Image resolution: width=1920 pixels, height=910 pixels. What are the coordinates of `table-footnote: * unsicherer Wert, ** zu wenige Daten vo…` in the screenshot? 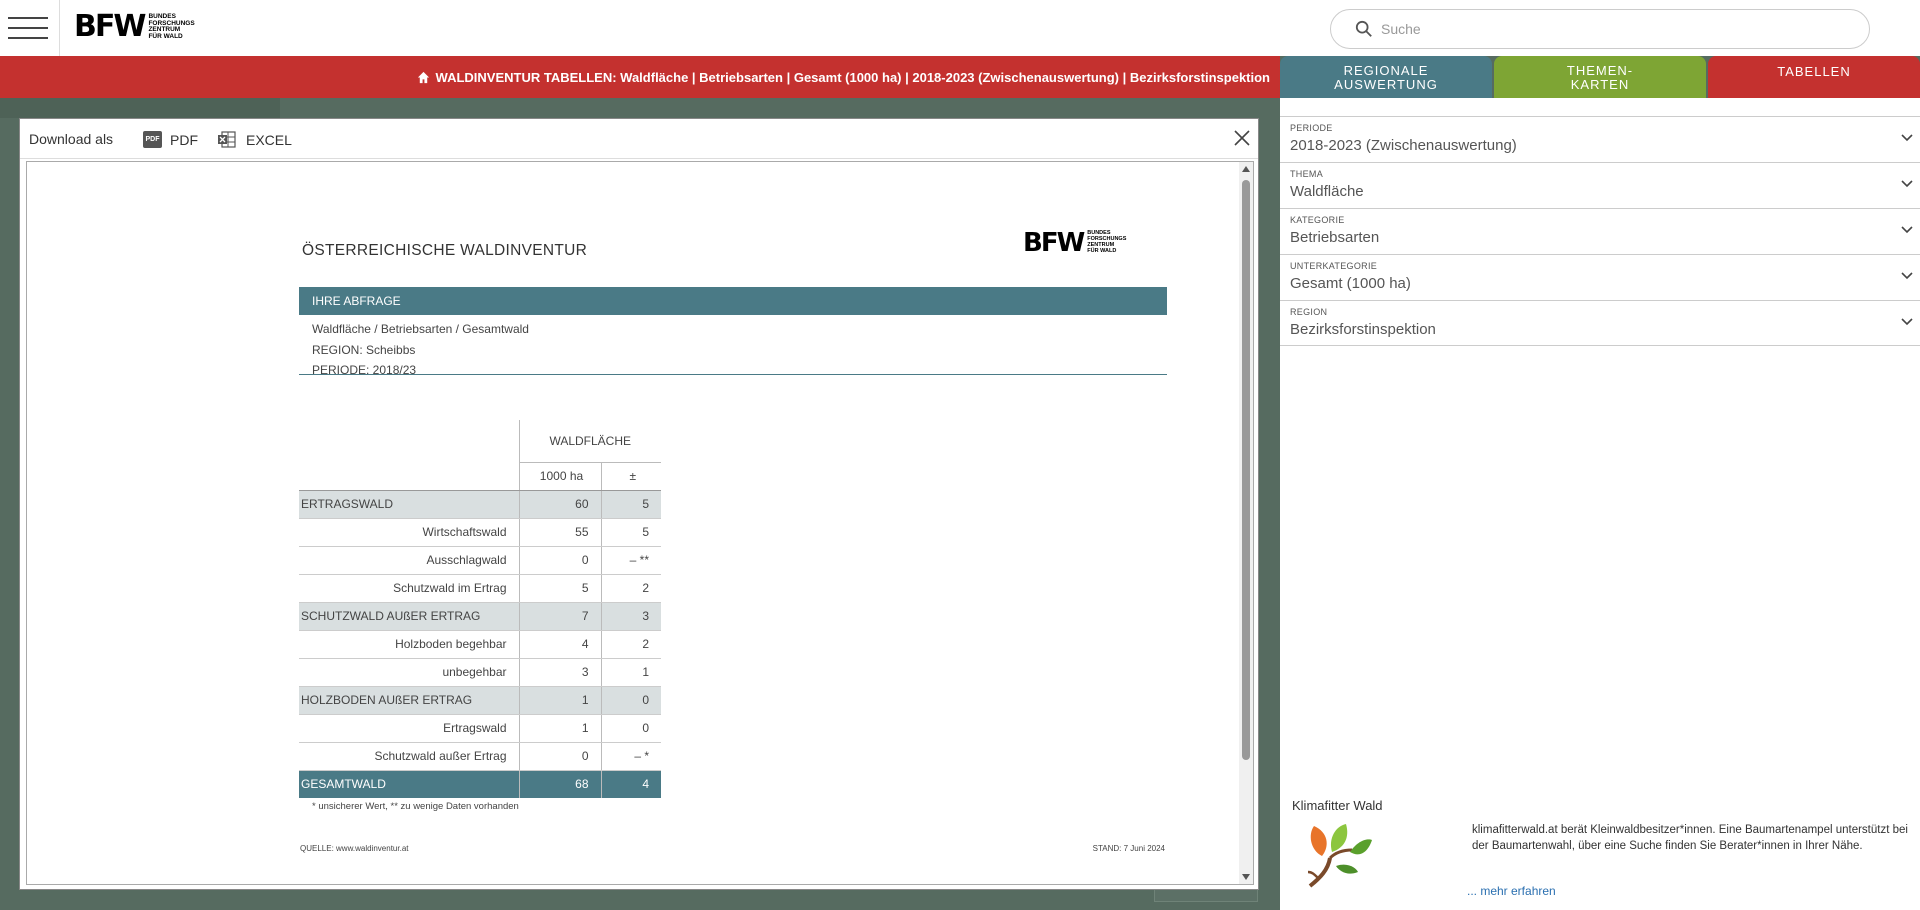 It's located at (415, 806).